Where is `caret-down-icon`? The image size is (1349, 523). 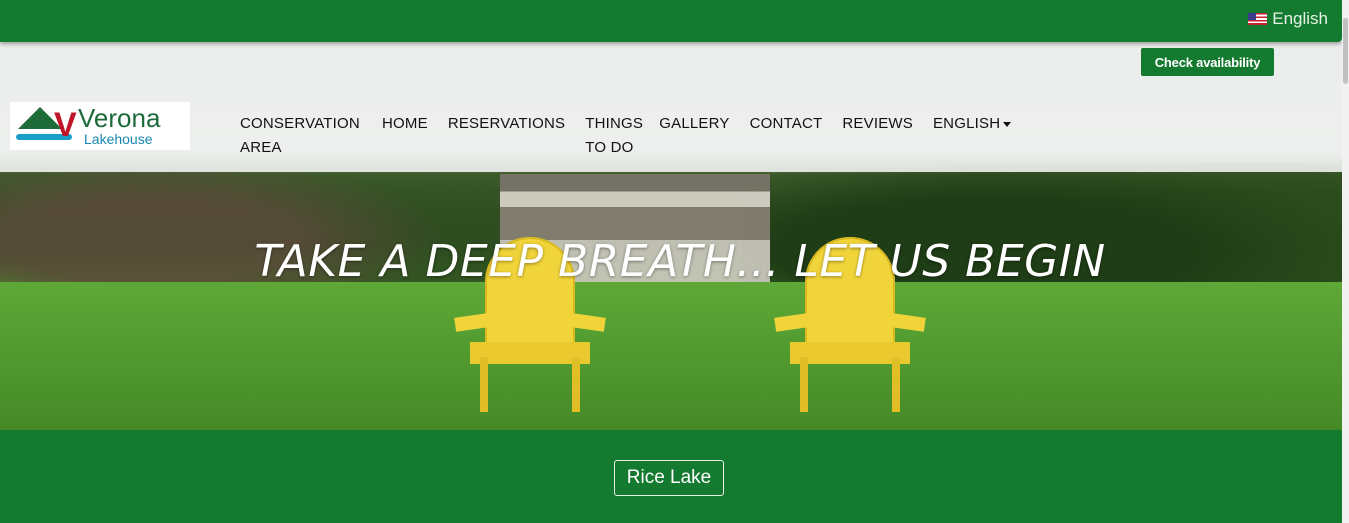 caret-down-icon is located at coordinates (1007, 124).